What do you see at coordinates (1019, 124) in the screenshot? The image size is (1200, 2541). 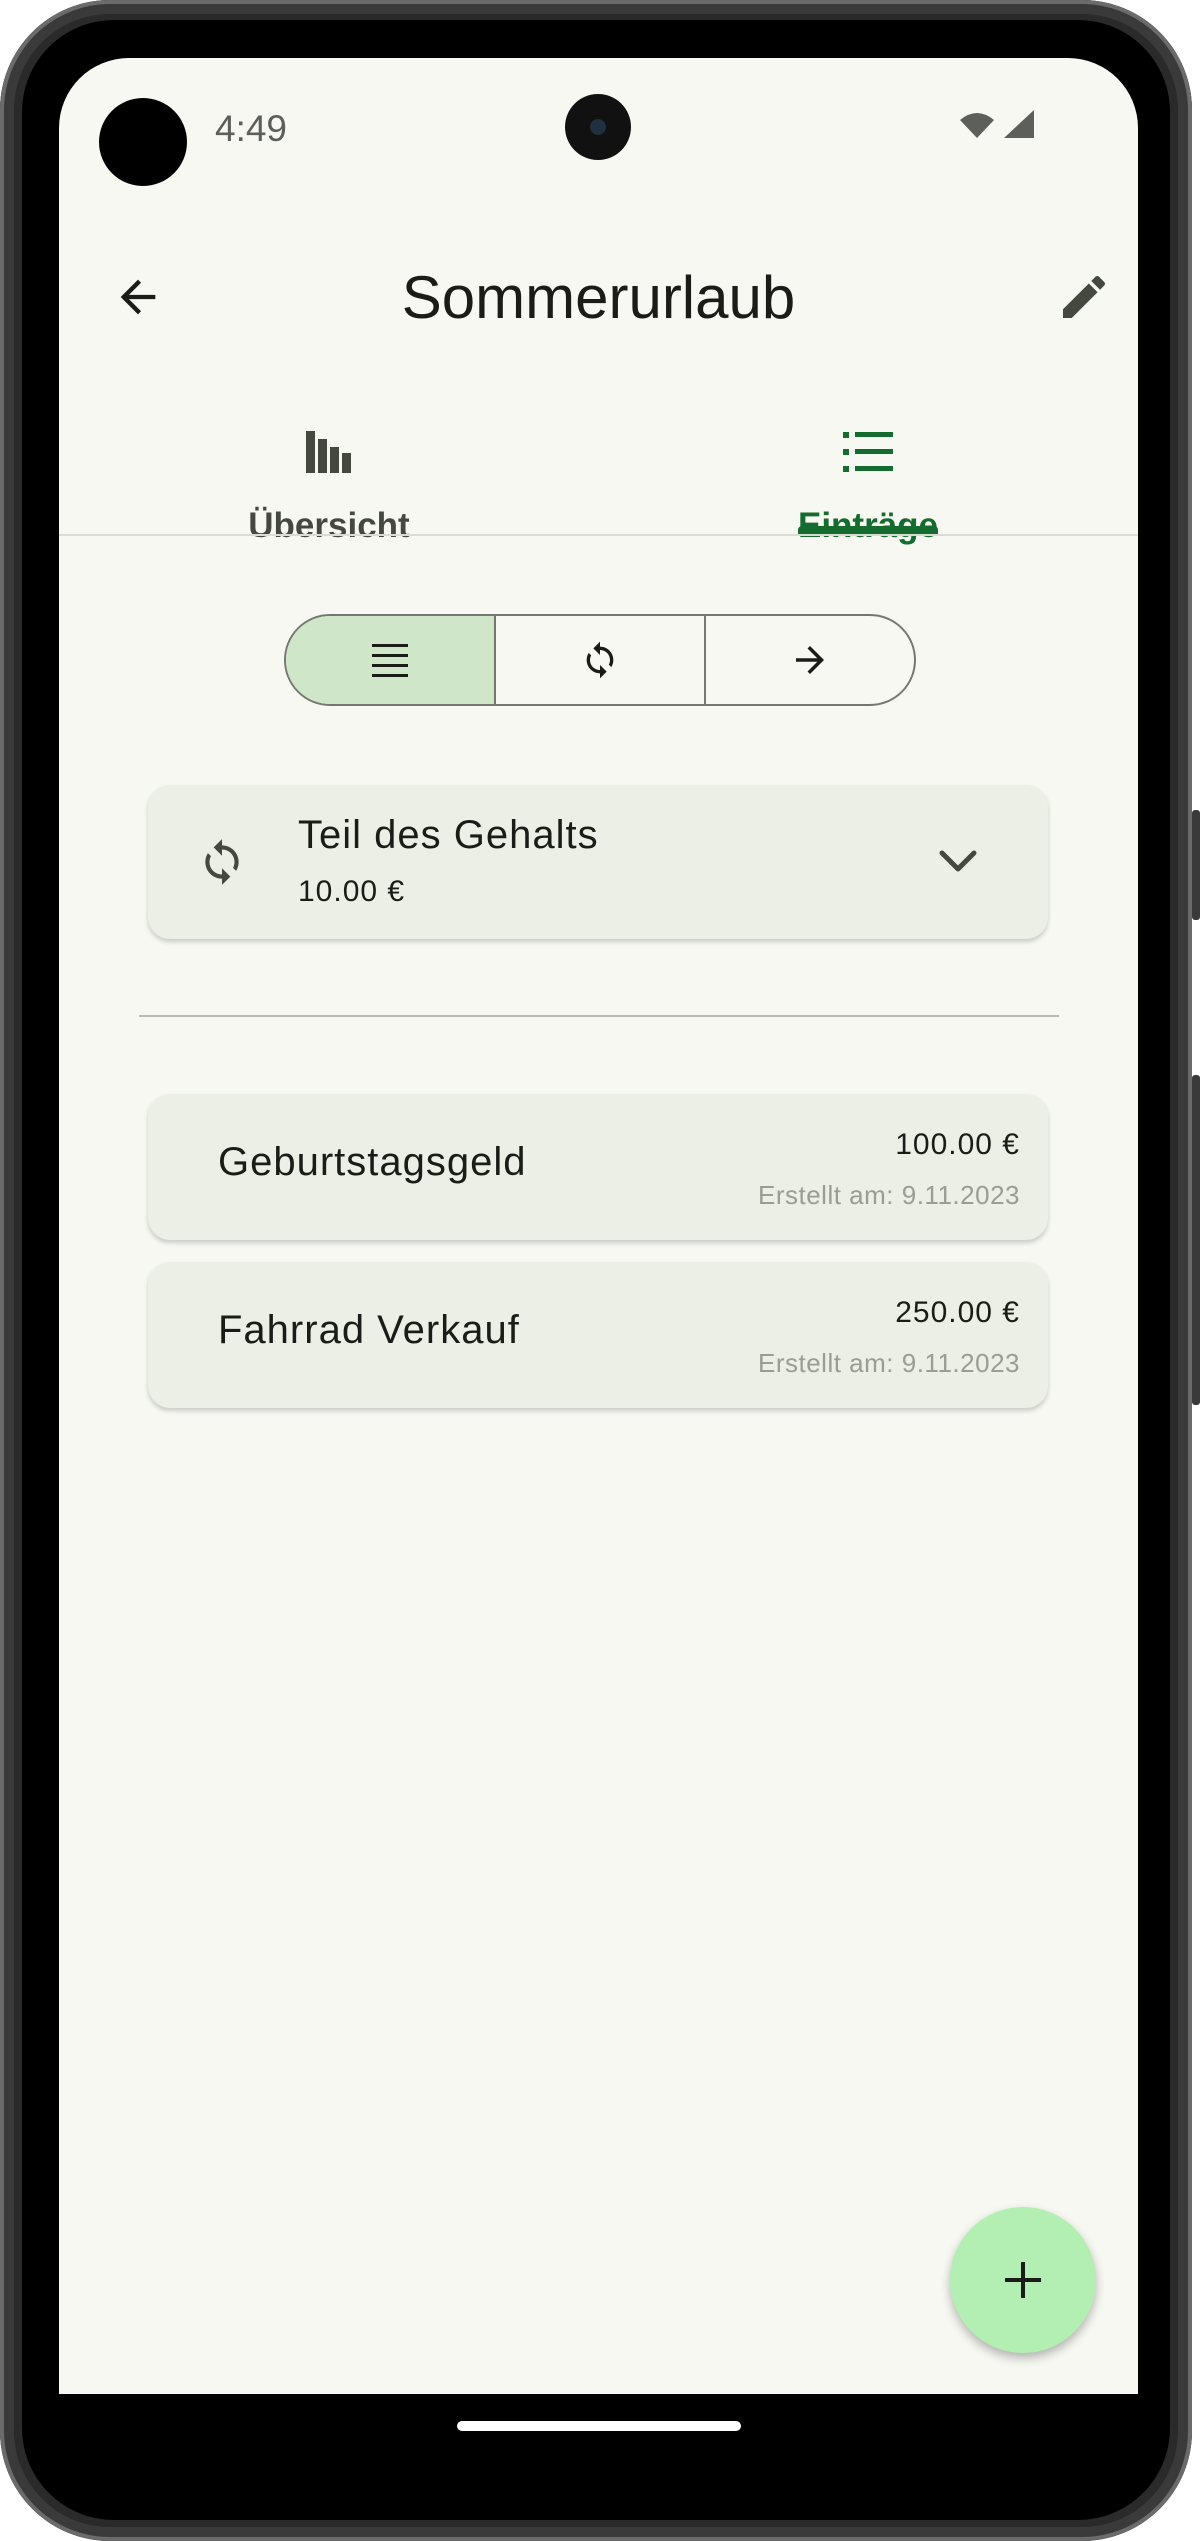 I see `signal-icon` at bounding box center [1019, 124].